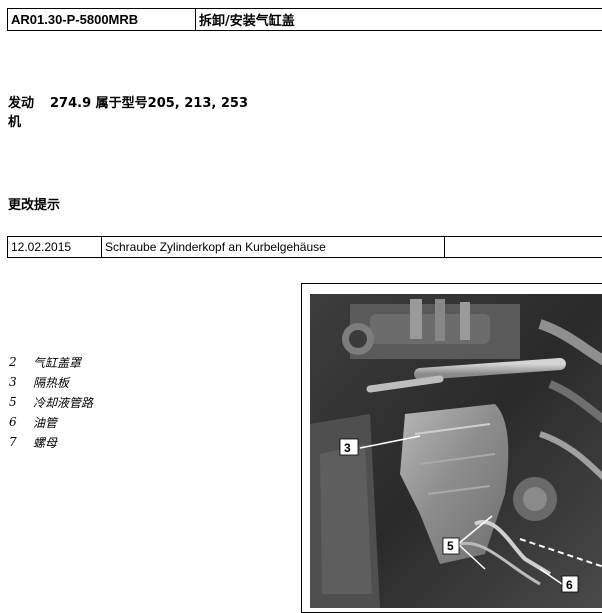 The width and height of the screenshot is (602, 613). I want to click on callout-3-label: 3, so click(347, 448).